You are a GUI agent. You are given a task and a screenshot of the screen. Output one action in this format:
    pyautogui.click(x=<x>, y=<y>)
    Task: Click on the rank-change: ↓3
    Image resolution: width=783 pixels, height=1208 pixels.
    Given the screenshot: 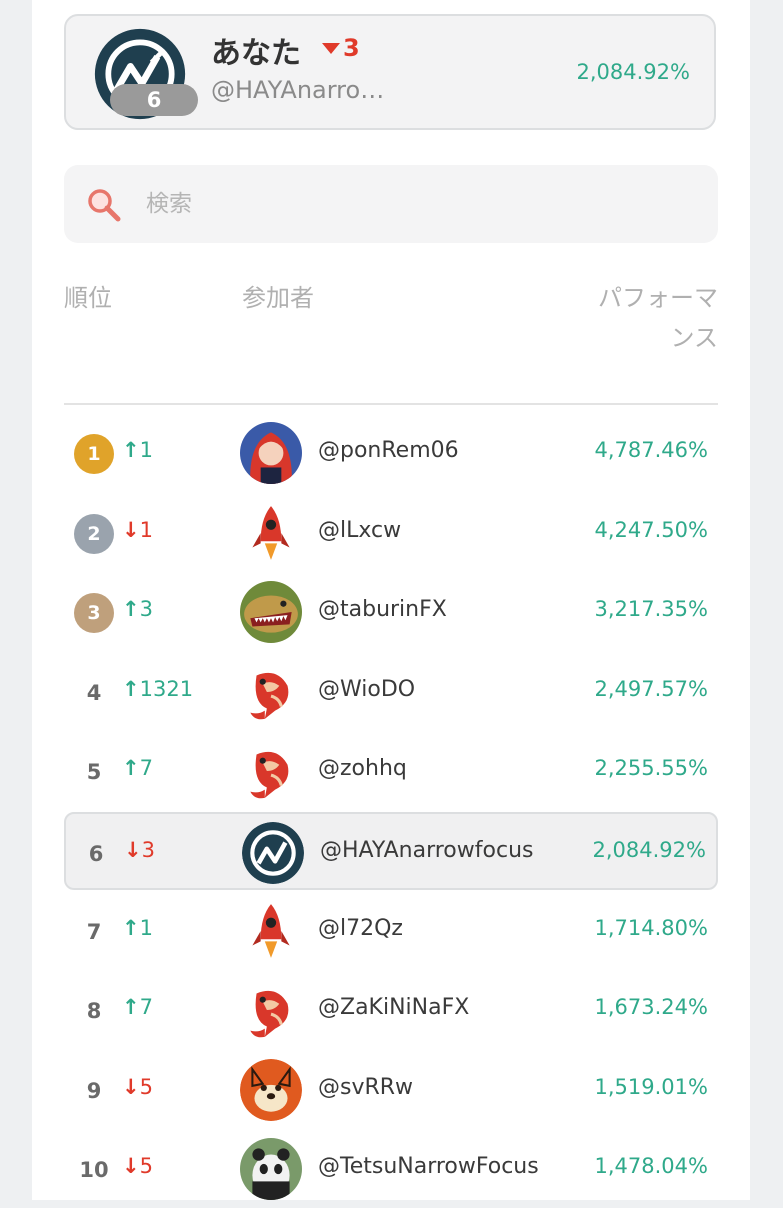 What is the action you would take?
    pyautogui.click(x=139, y=850)
    